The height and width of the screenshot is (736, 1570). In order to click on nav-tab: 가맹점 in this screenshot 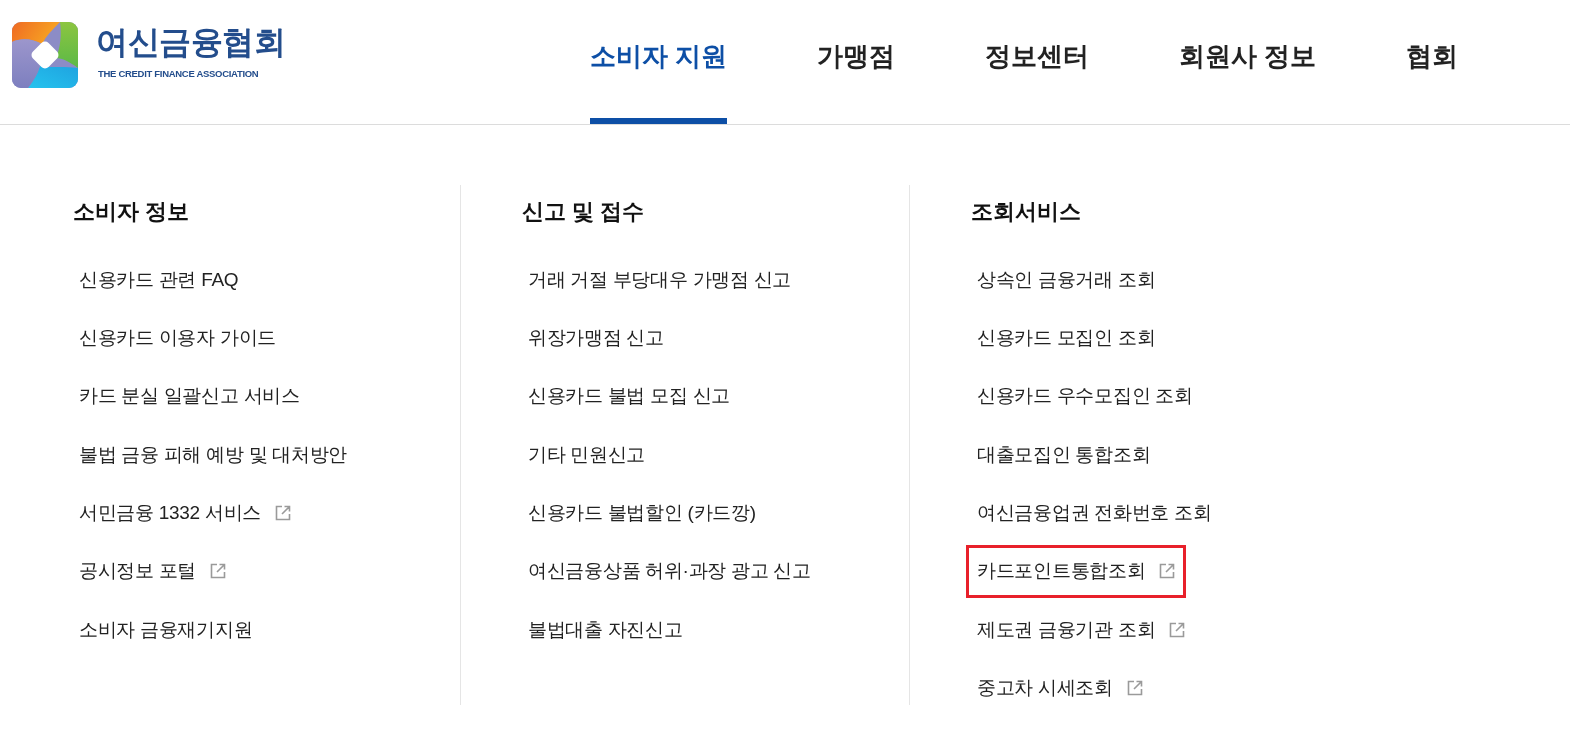, I will do `click(856, 62)`.